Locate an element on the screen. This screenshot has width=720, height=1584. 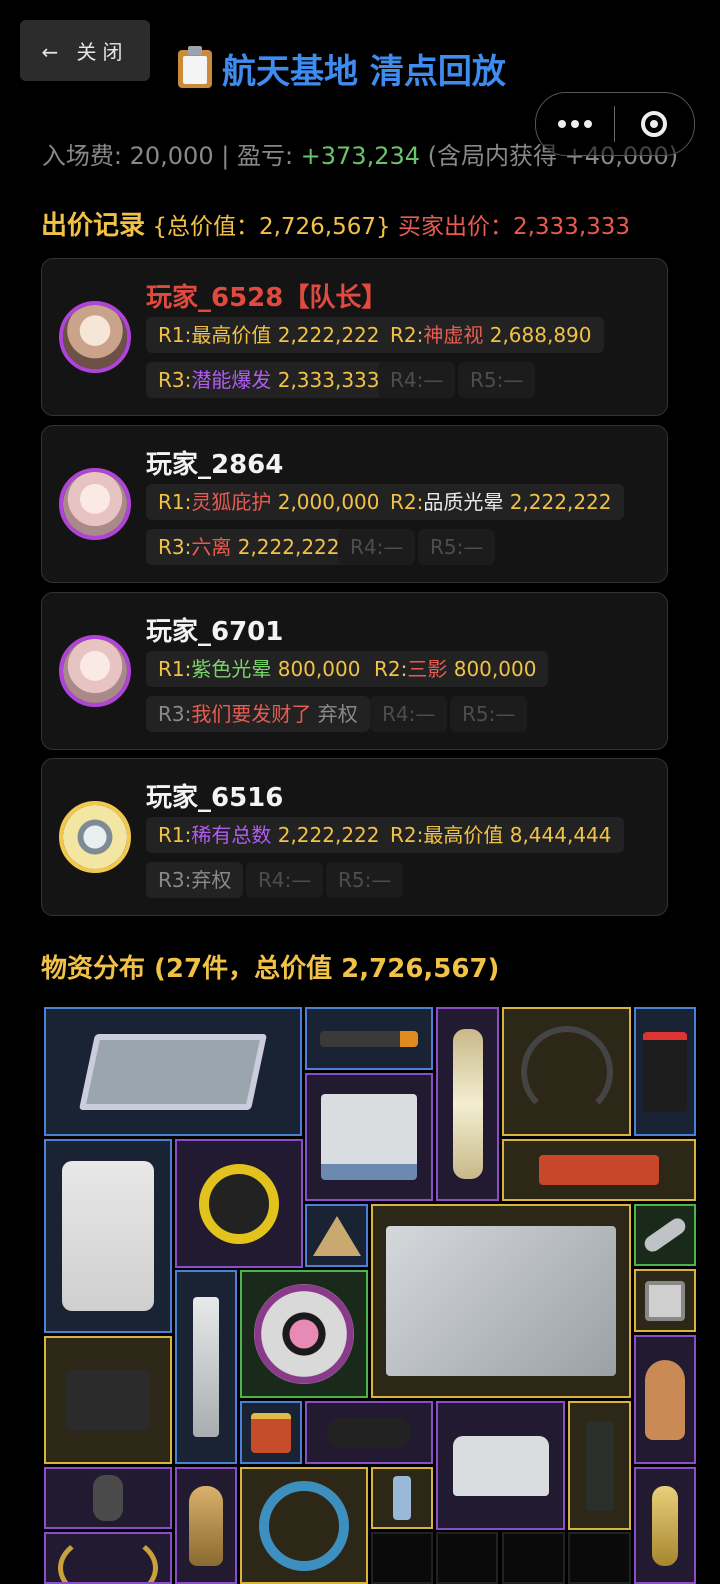
bid-total-value: {总价值：2,726,567} is located at coordinates (271, 227).